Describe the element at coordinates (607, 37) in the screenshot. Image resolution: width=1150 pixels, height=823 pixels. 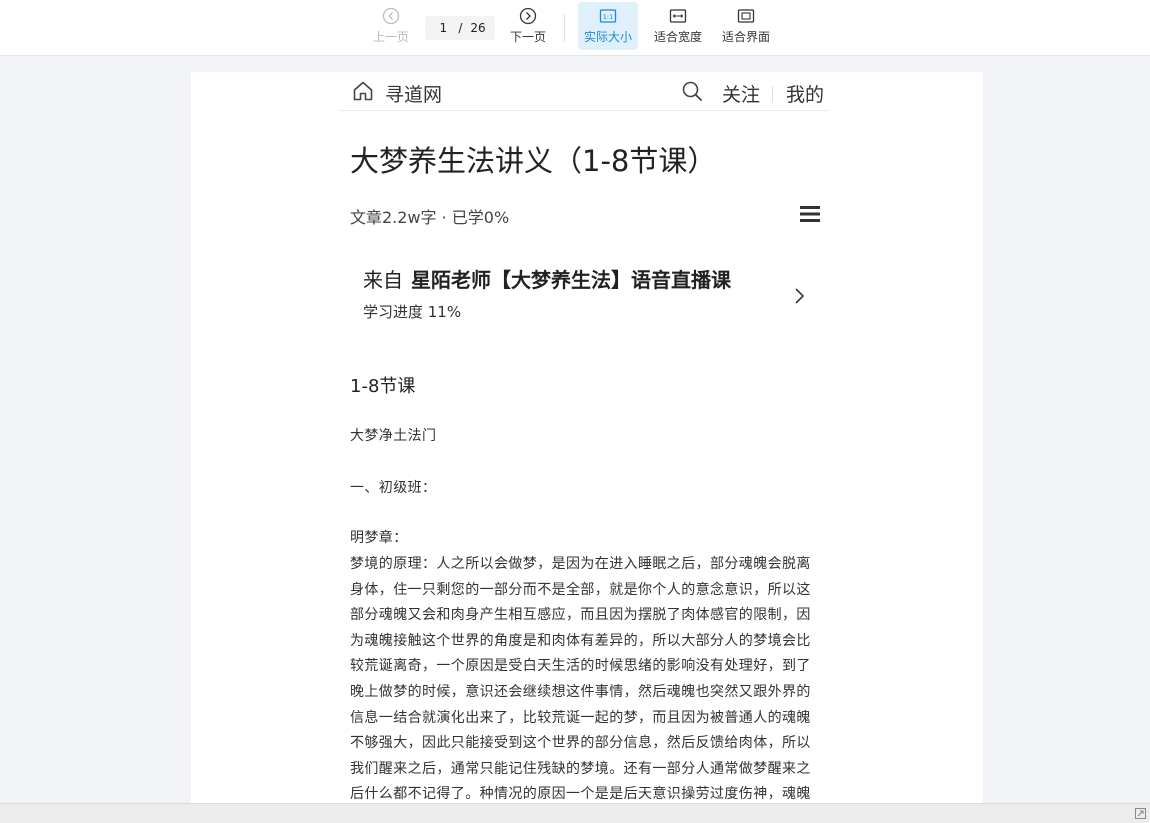
I see `actual-size-label: 实际大小` at that location.